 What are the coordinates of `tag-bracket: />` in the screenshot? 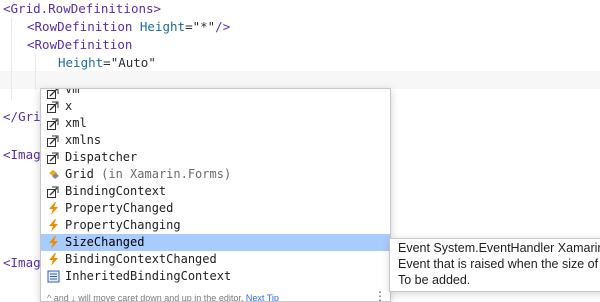 It's located at (223, 26).